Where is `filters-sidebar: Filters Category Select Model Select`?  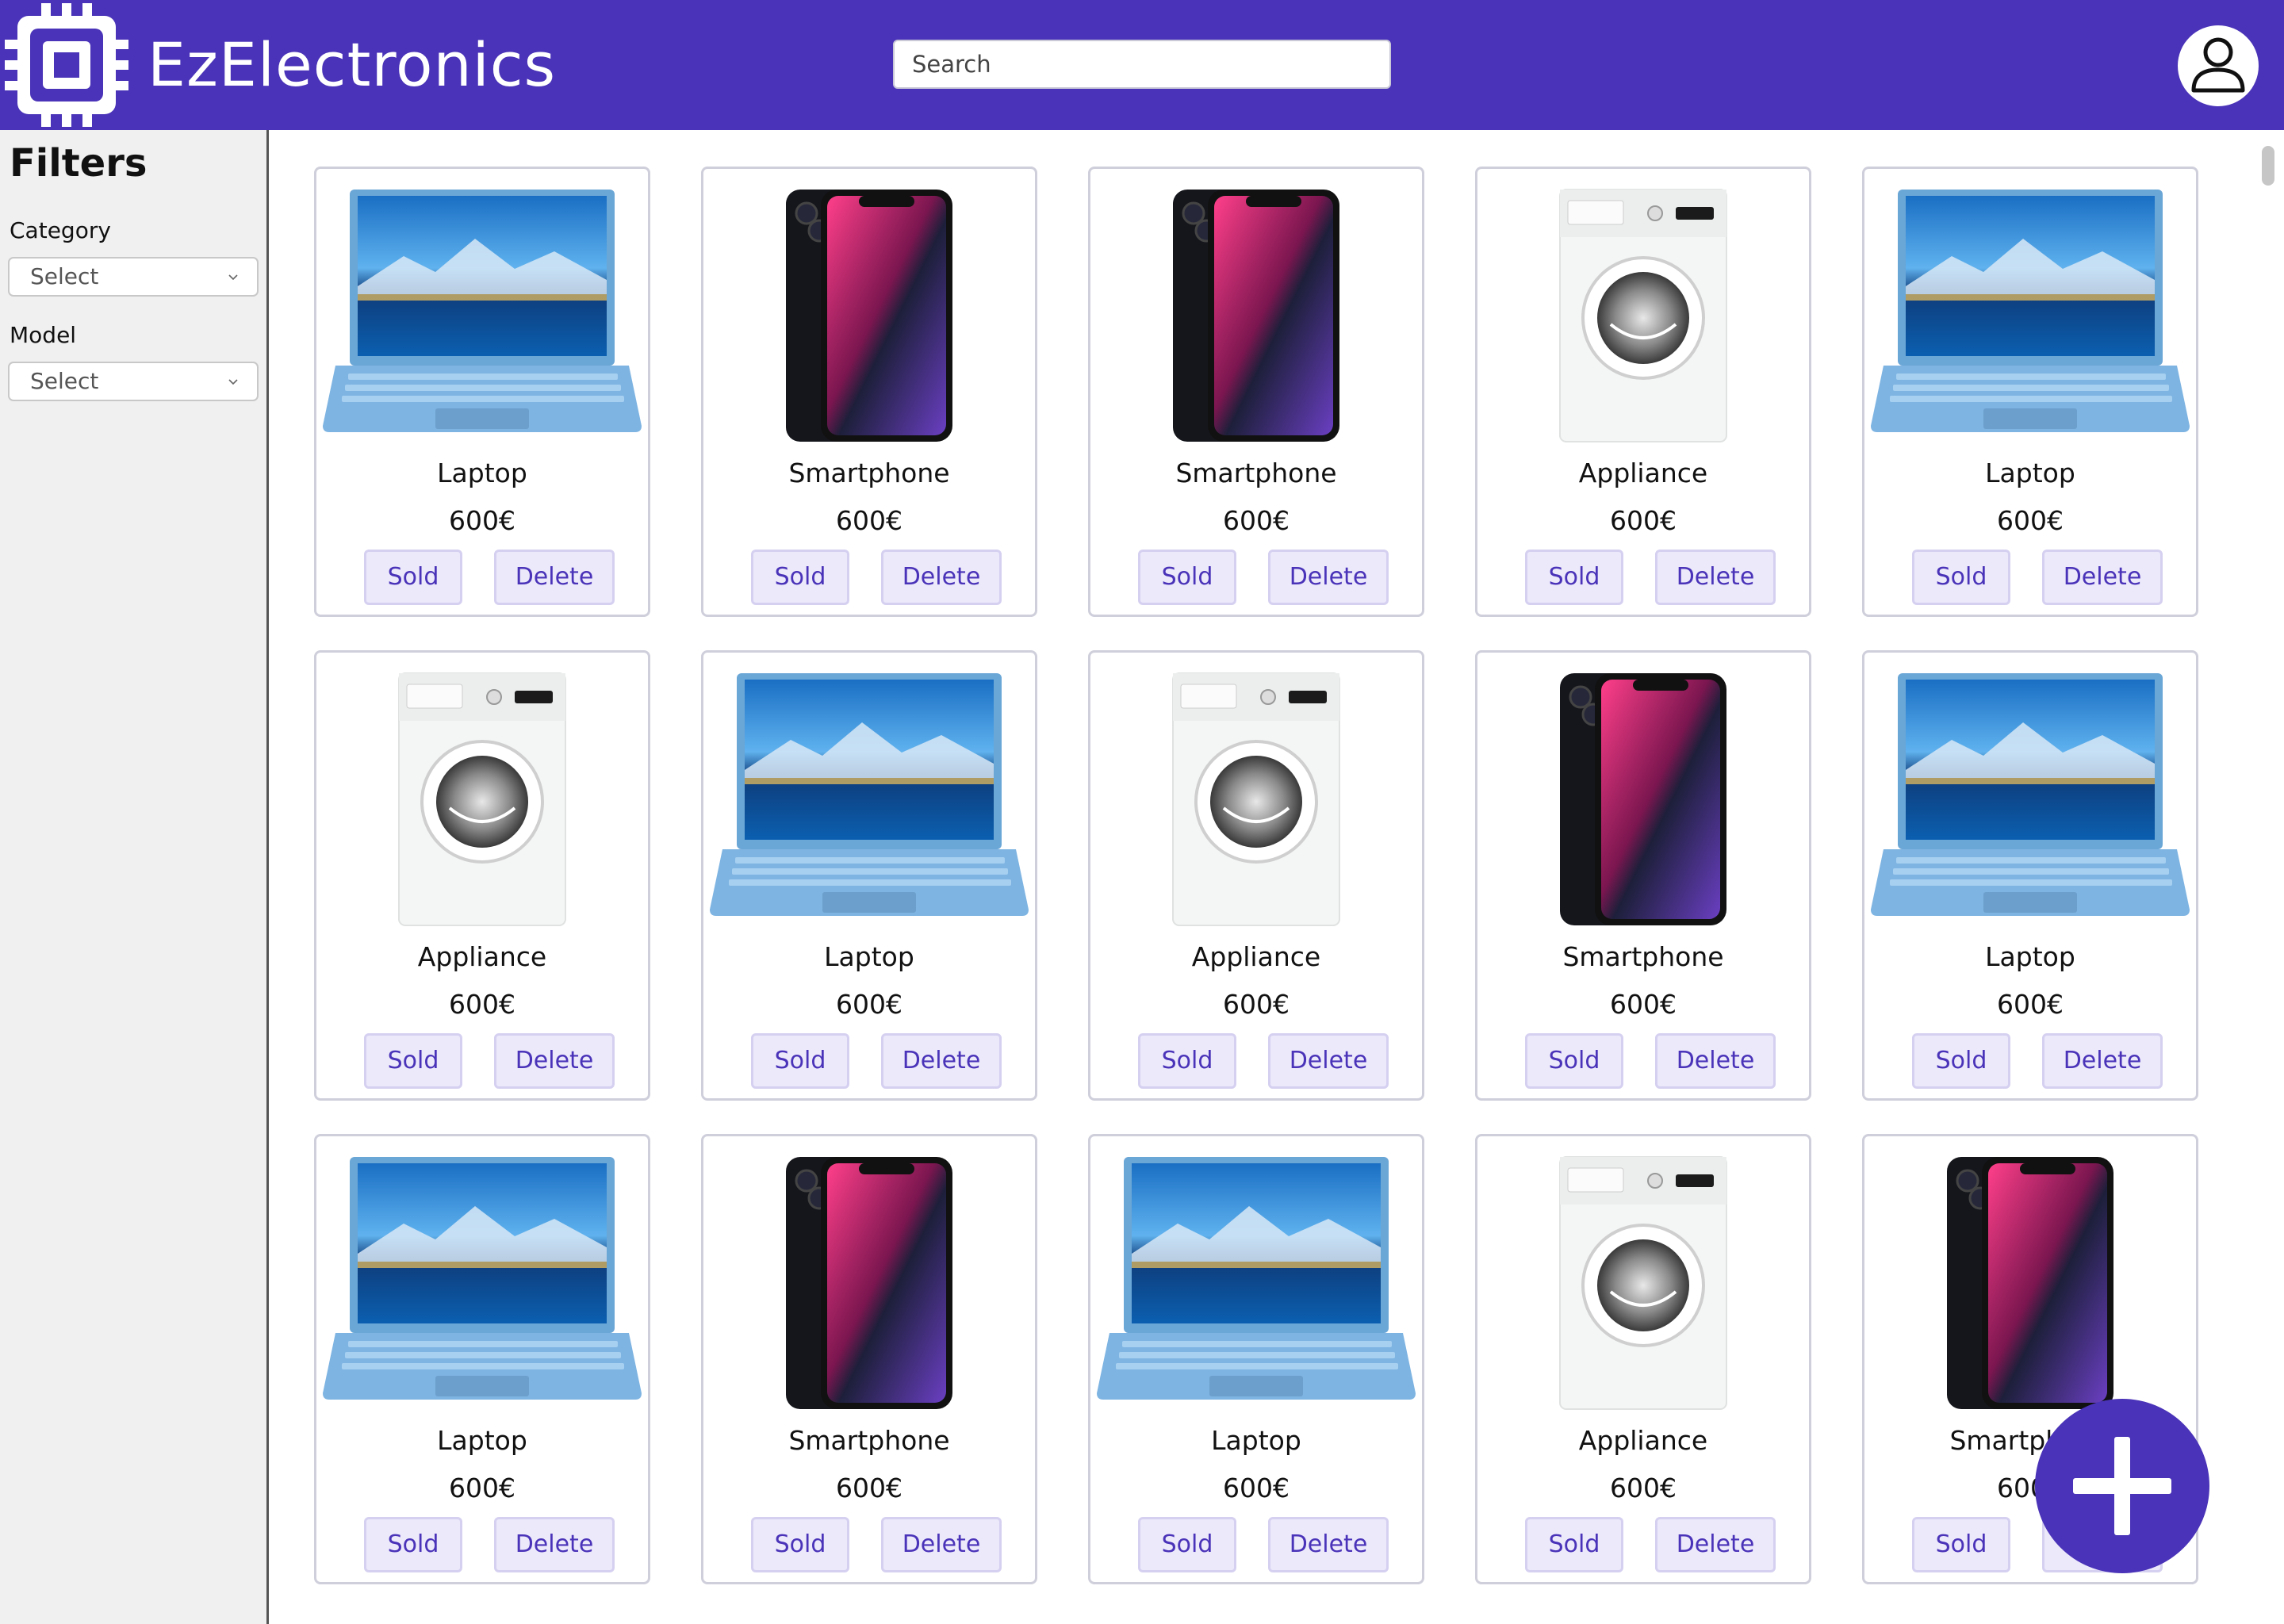
filters-sidebar: Filters Category Select Model Select is located at coordinates (134, 877).